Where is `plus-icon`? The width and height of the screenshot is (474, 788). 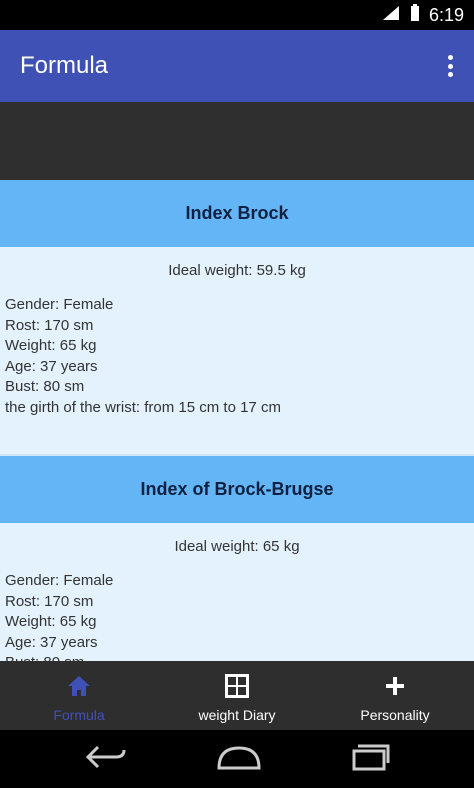 plus-icon is located at coordinates (395, 686).